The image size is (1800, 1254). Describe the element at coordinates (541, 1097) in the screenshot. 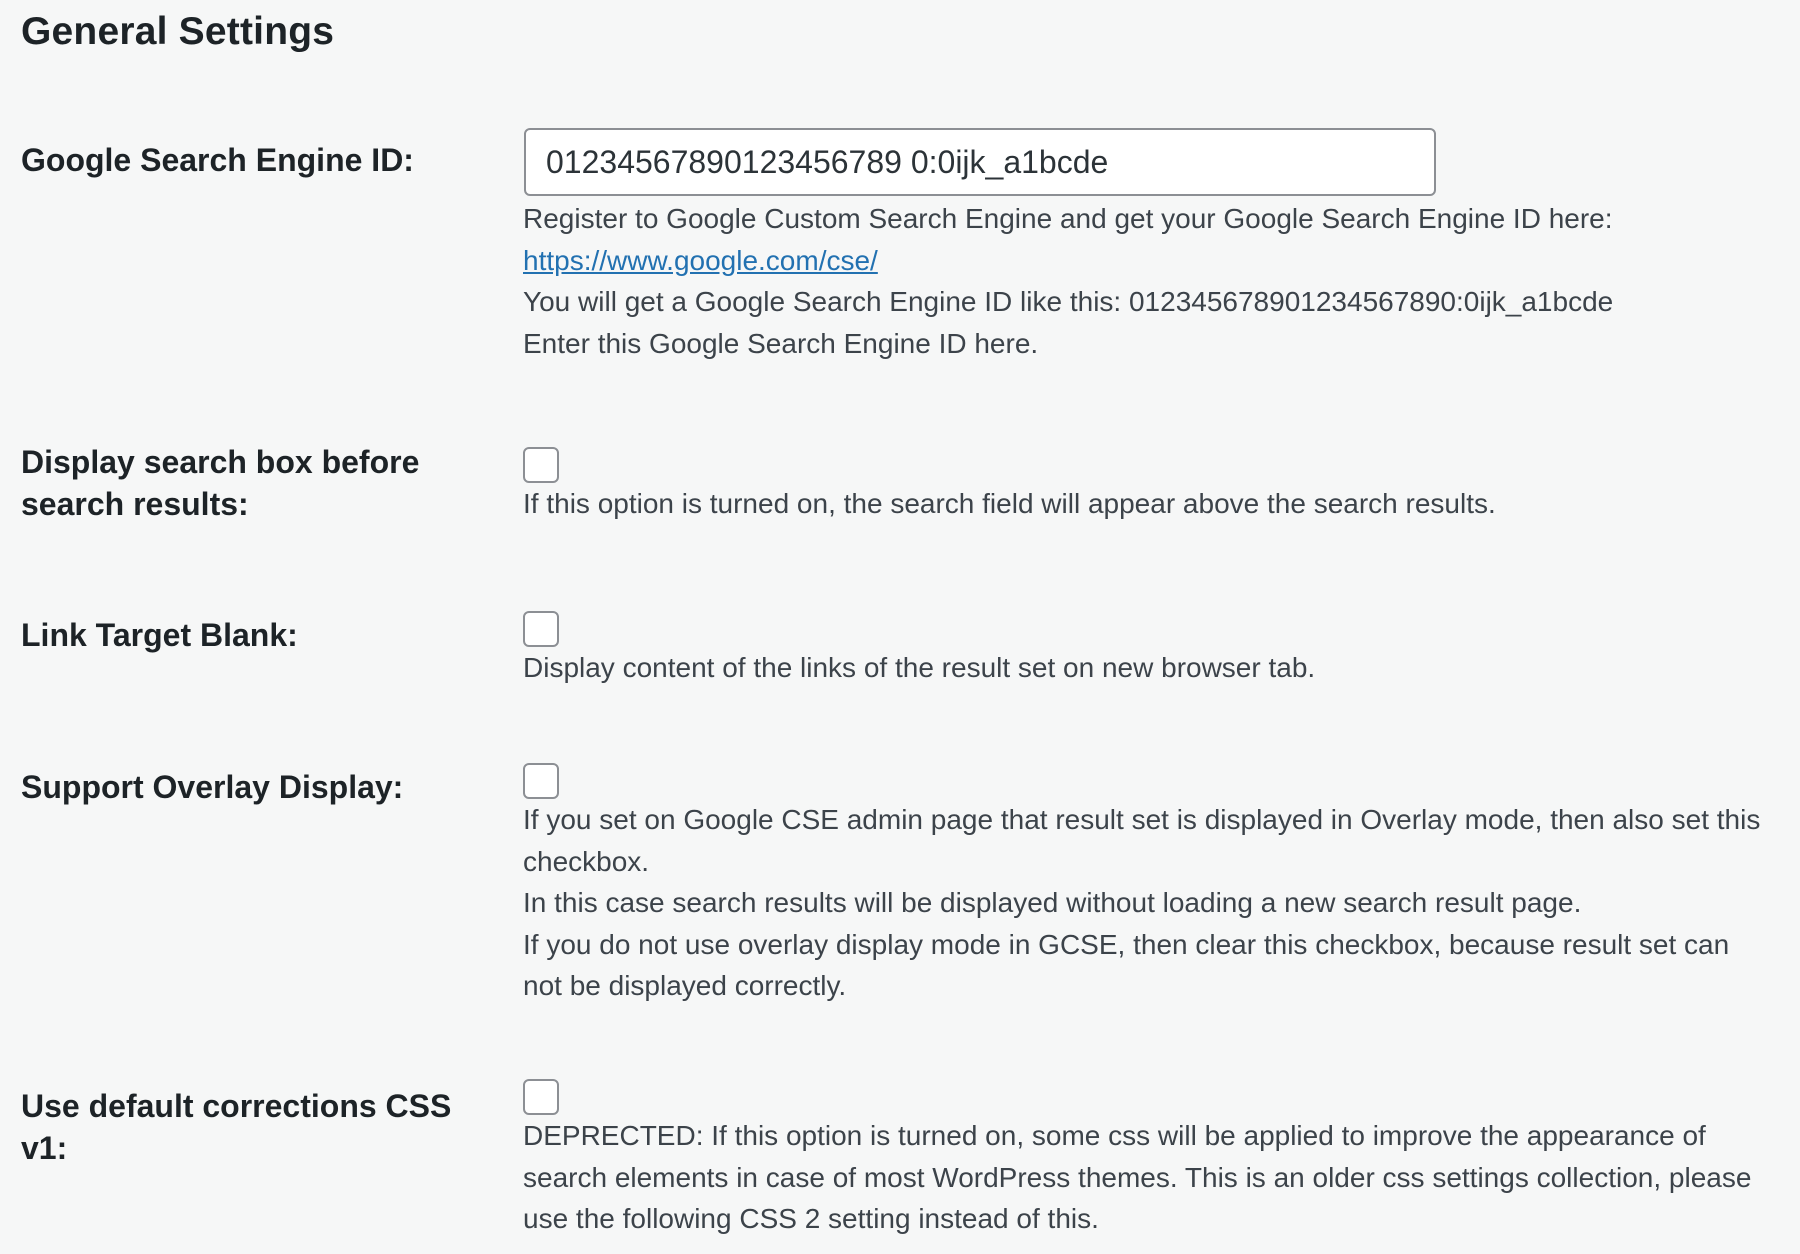

I see `default-css-v1-checkbox` at that location.